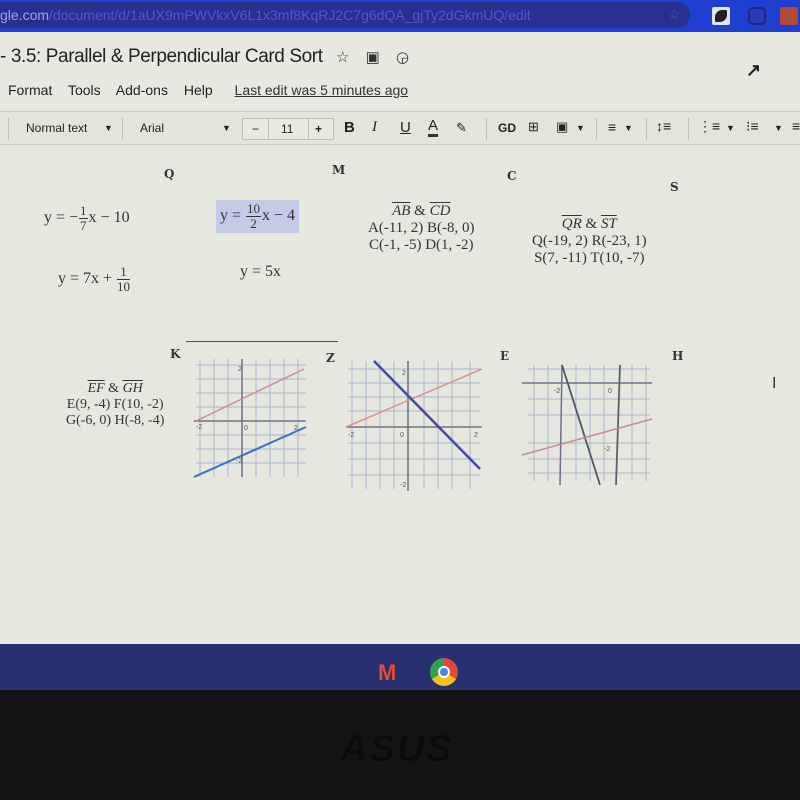 The image size is (800, 800). Describe the element at coordinates (678, 356) in the screenshot. I see `card-label-h: H` at that location.